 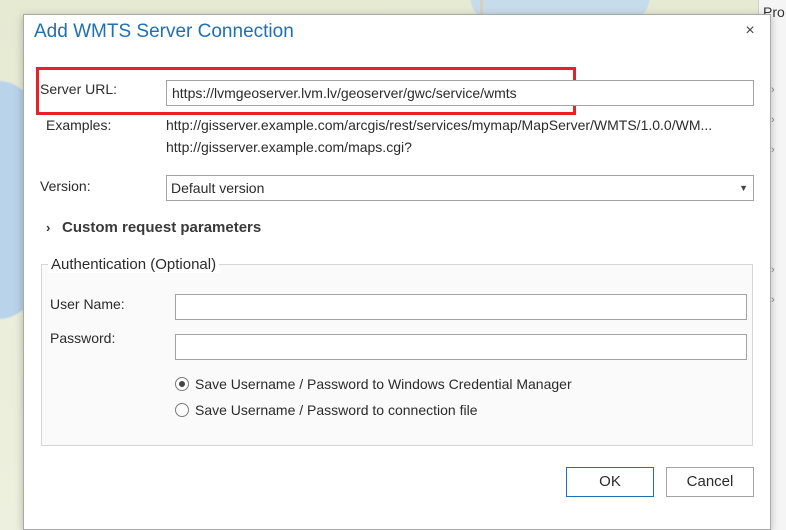 What do you see at coordinates (218, 188) in the screenshot?
I see `version-select-value: Default version` at bounding box center [218, 188].